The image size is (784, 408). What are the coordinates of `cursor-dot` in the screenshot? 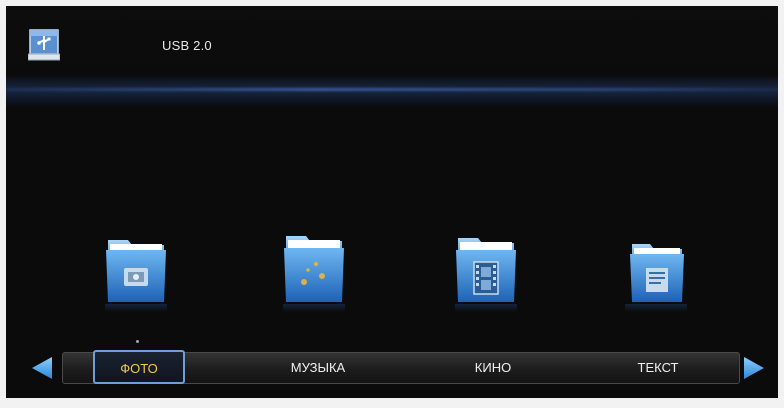 It's located at (137, 341).